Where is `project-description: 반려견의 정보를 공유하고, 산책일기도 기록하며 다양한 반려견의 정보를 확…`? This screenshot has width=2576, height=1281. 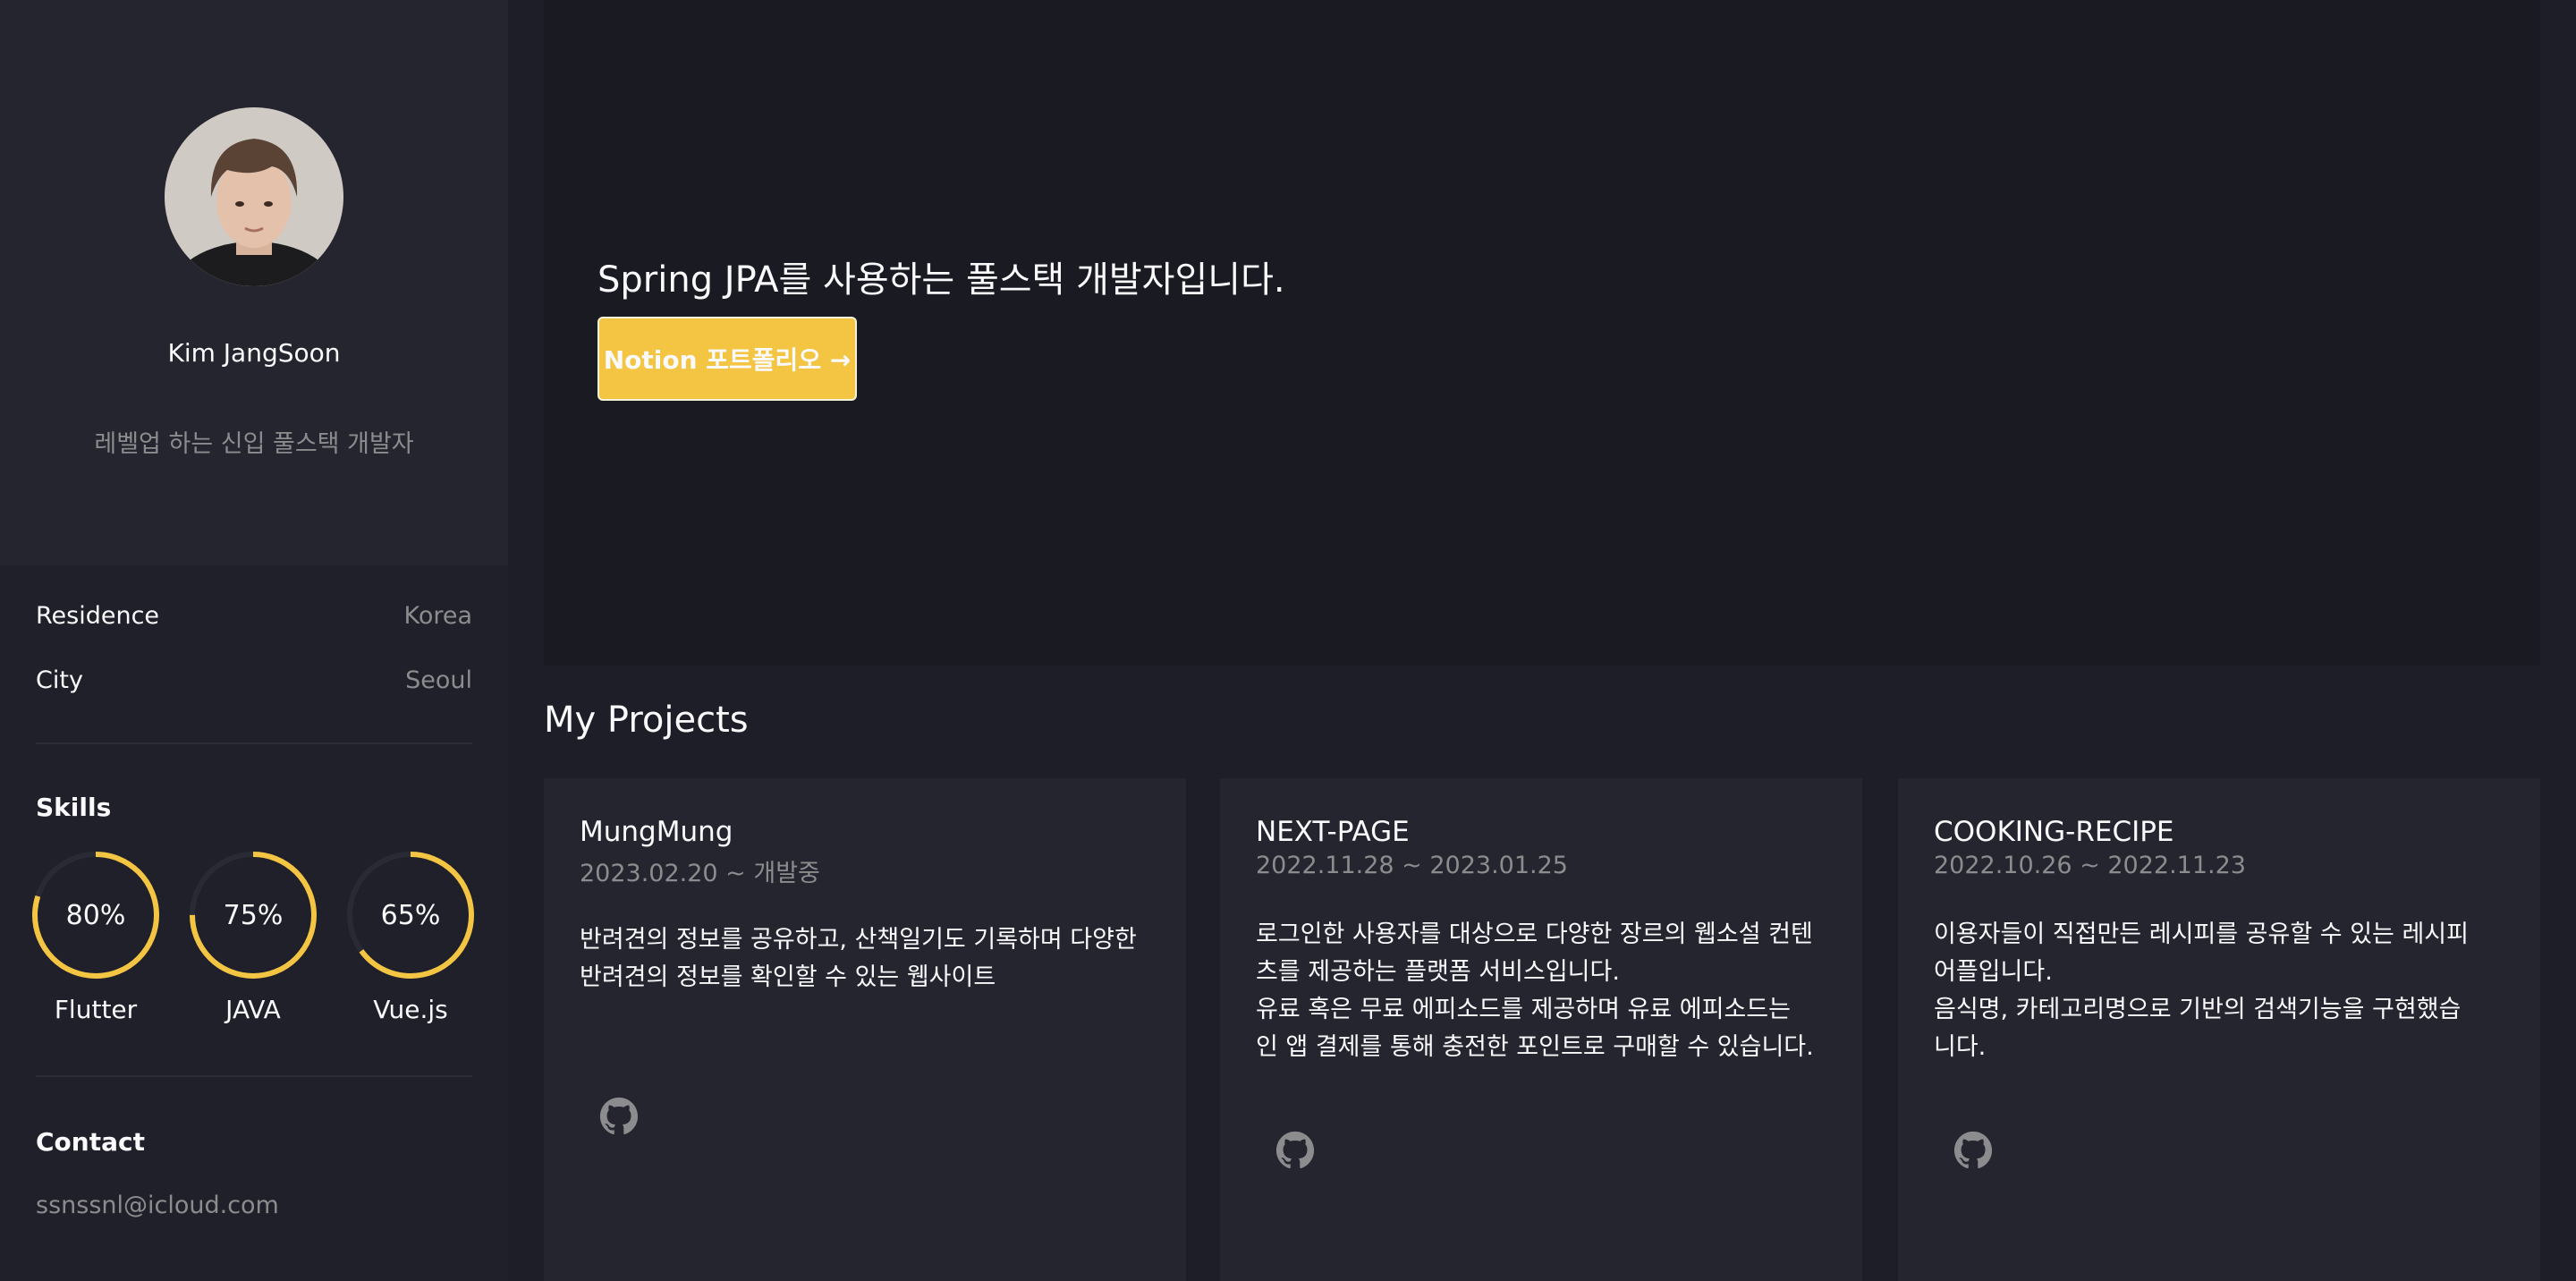 project-description: 반려견의 정보를 공유하고, 산책일기도 기록하며 다양한 반려견의 정보를 확… is located at coordinates (858, 958).